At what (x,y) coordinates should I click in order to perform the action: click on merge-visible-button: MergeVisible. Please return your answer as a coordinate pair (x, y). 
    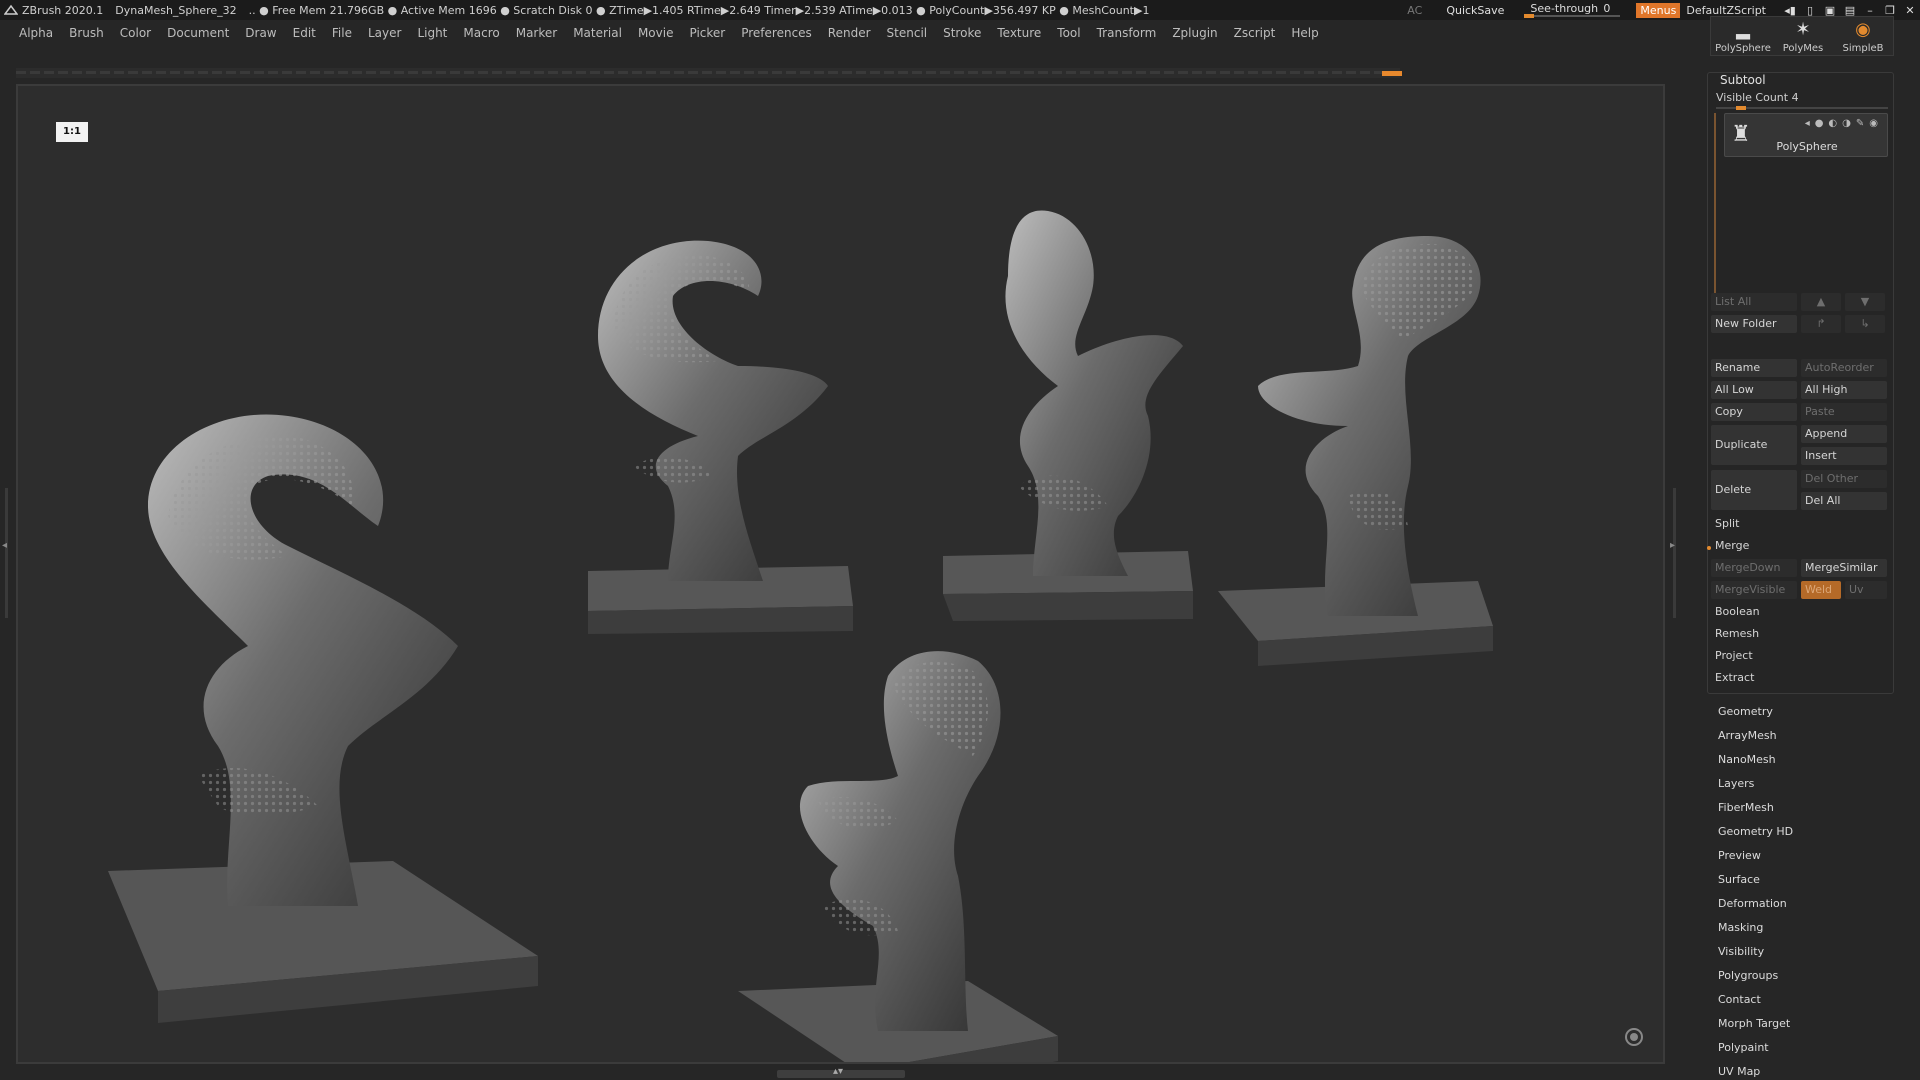
    Looking at the image, I should click on (1754, 590).